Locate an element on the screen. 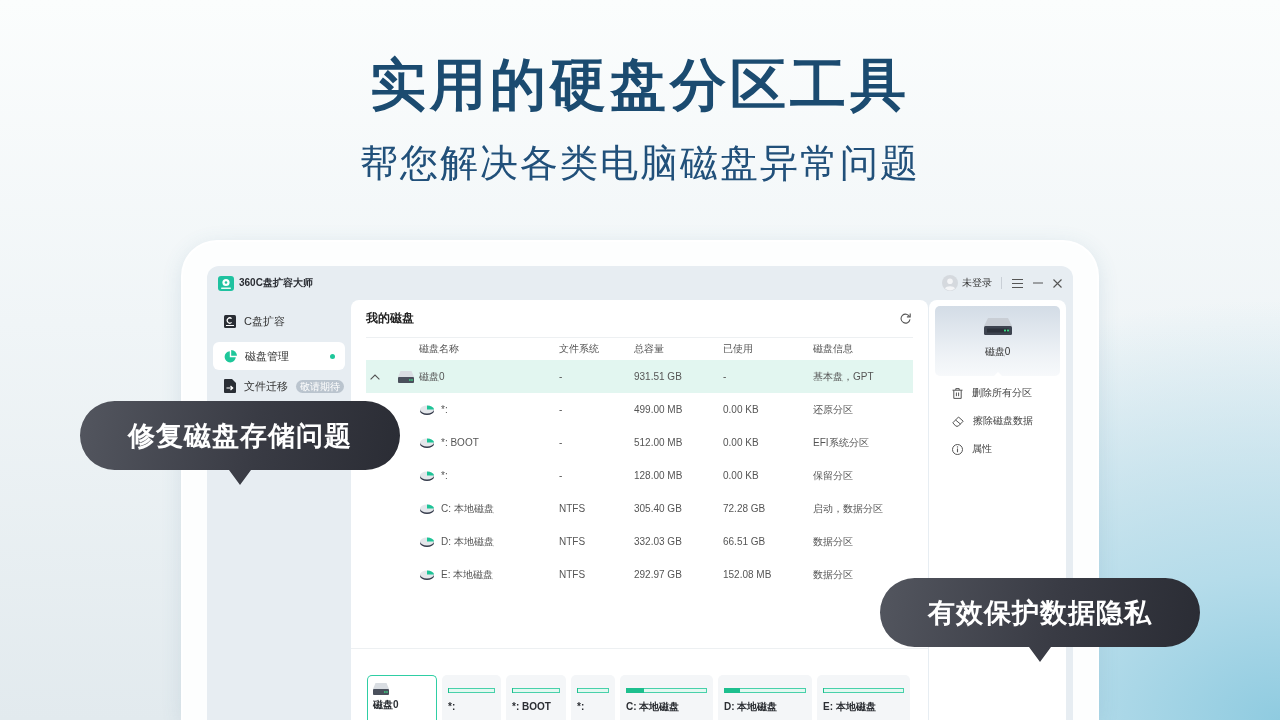 Image resolution: width=1280 pixels, height=720 pixels. summary-label: 磁盘0 is located at coordinates (997, 352).